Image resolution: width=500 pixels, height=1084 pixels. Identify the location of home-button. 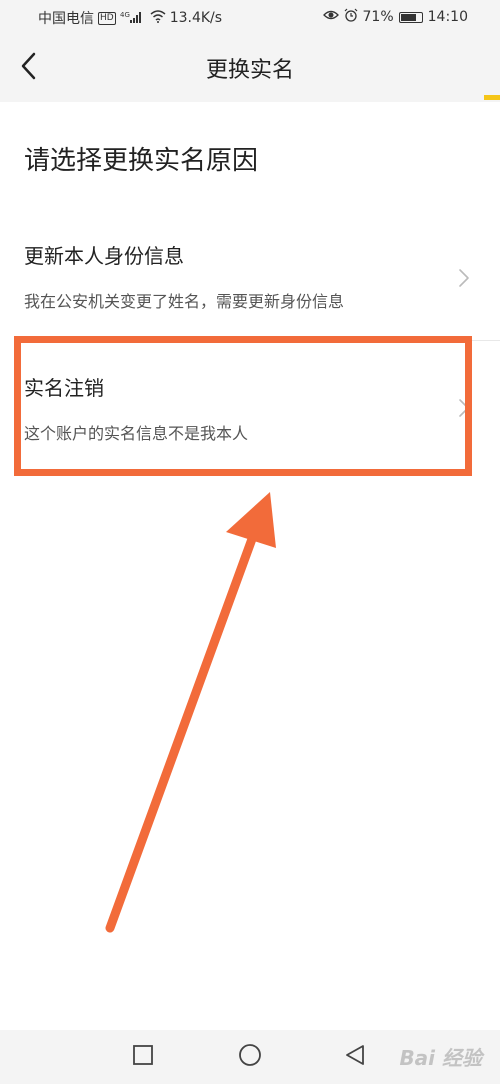
(250, 1057).